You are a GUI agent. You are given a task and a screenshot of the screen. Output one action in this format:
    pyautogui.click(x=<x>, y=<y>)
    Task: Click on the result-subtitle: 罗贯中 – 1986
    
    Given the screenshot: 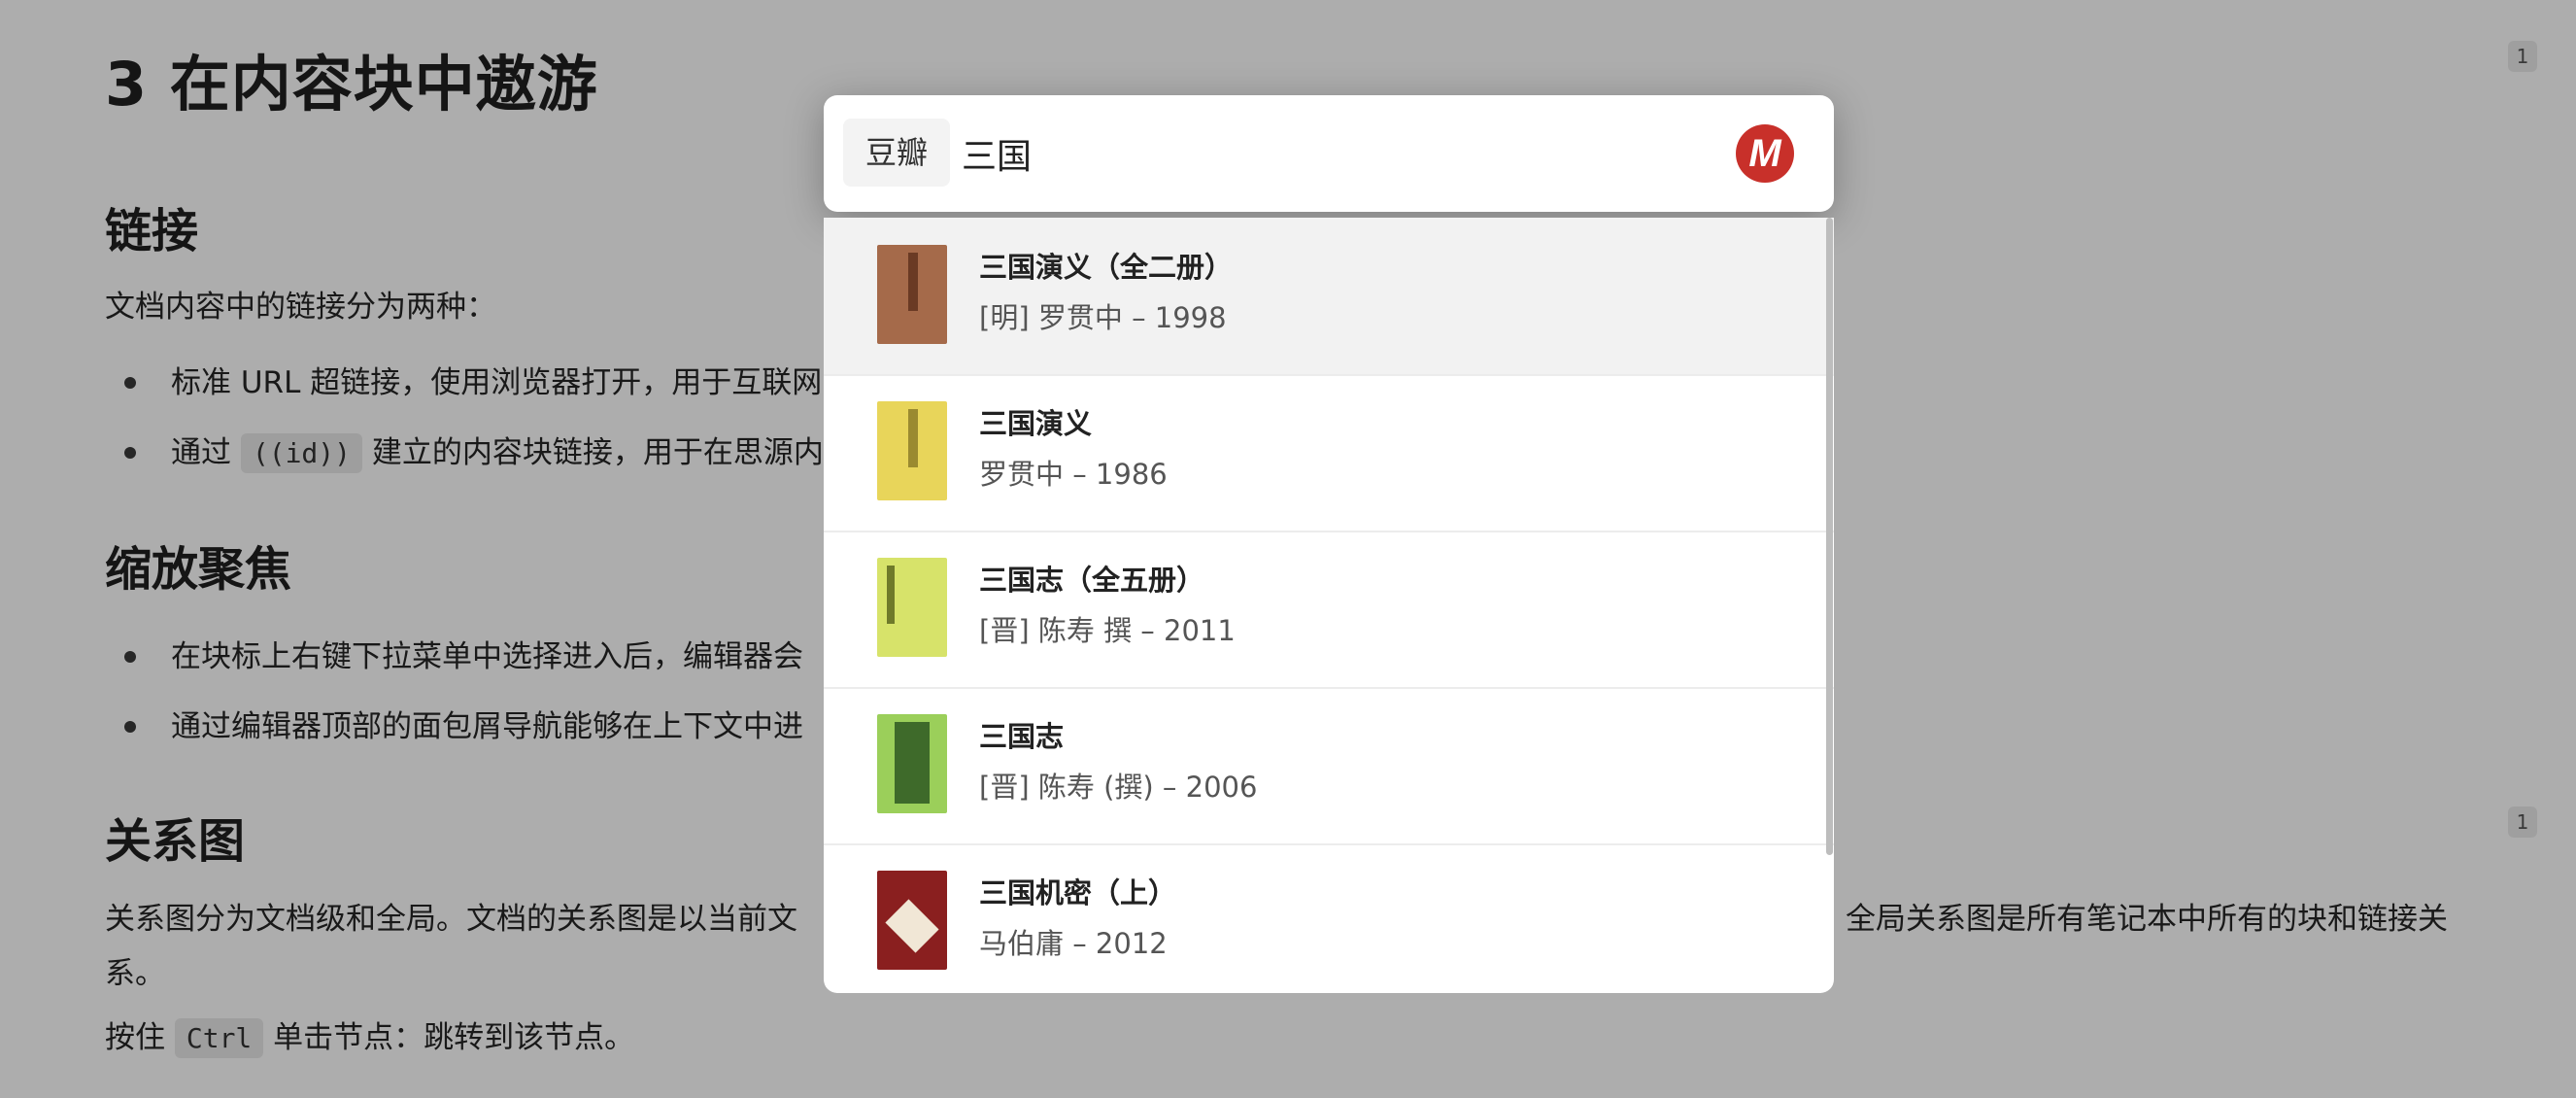 What is the action you would take?
    pyautogui.click(x=1073, y=474)
    